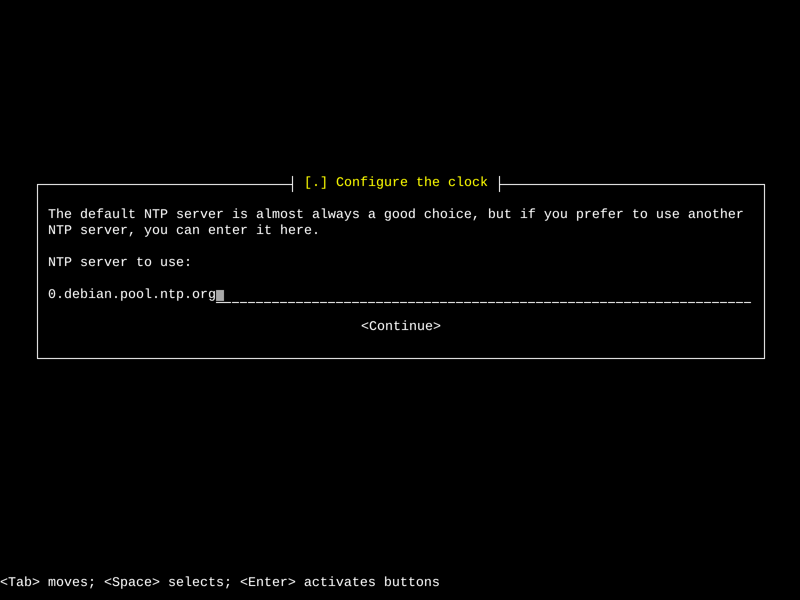 The width and height of the screenshot is (800, 600). What do you see at coordinates (401, 328) in the screenshot?
I see `continue-button: <Continue>` at bounding box center [401, 328].